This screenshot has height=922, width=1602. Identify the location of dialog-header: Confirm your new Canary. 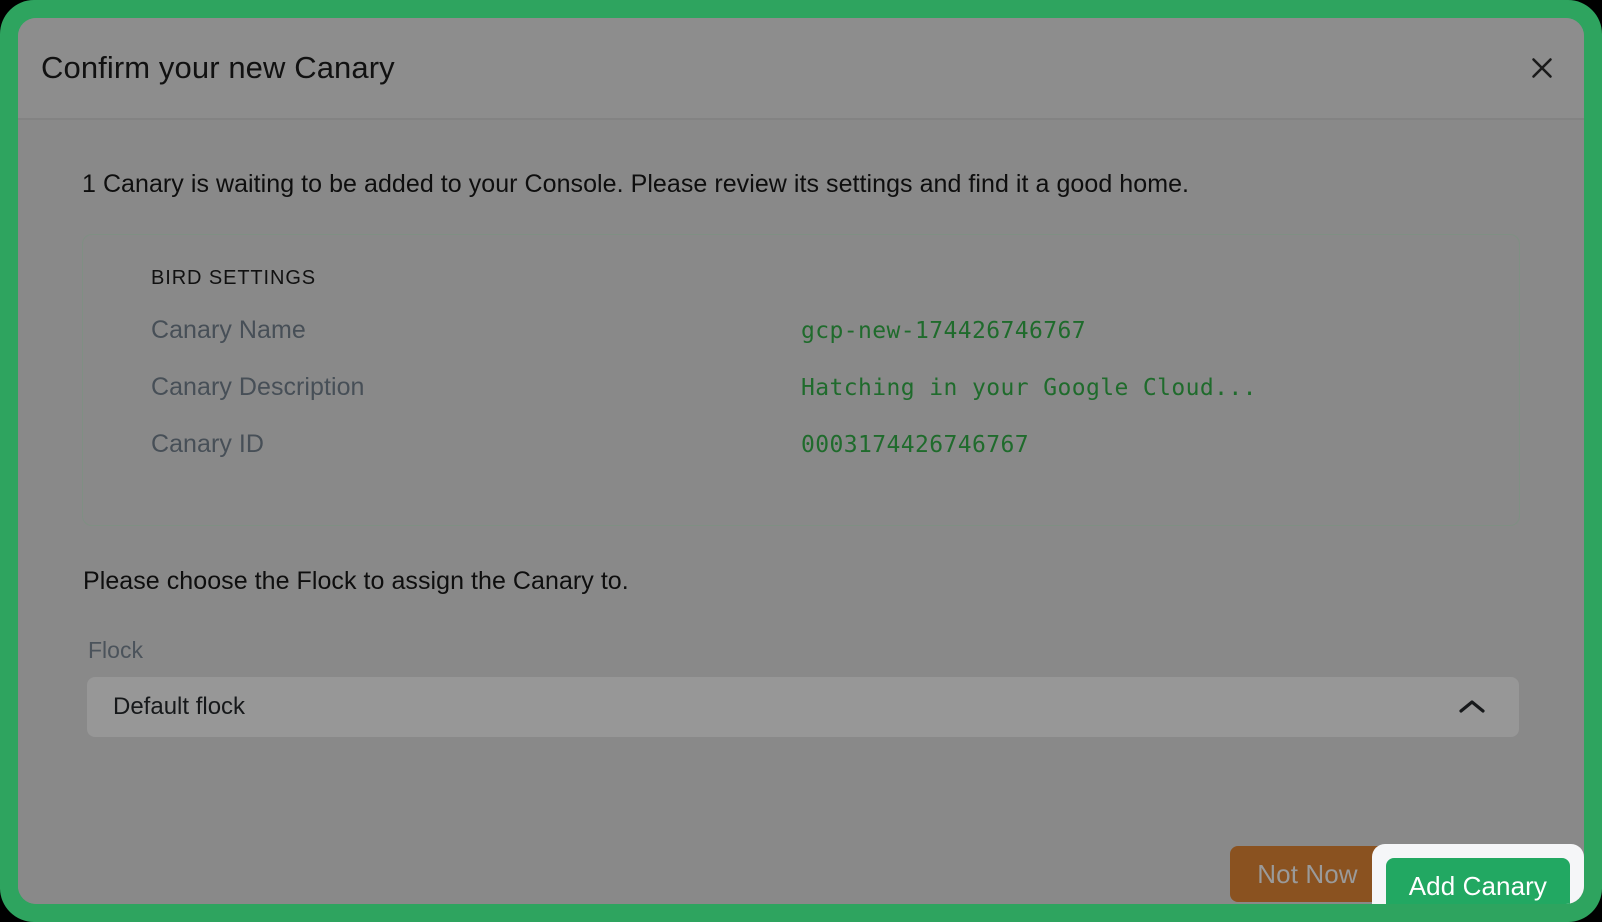
(801, 69).